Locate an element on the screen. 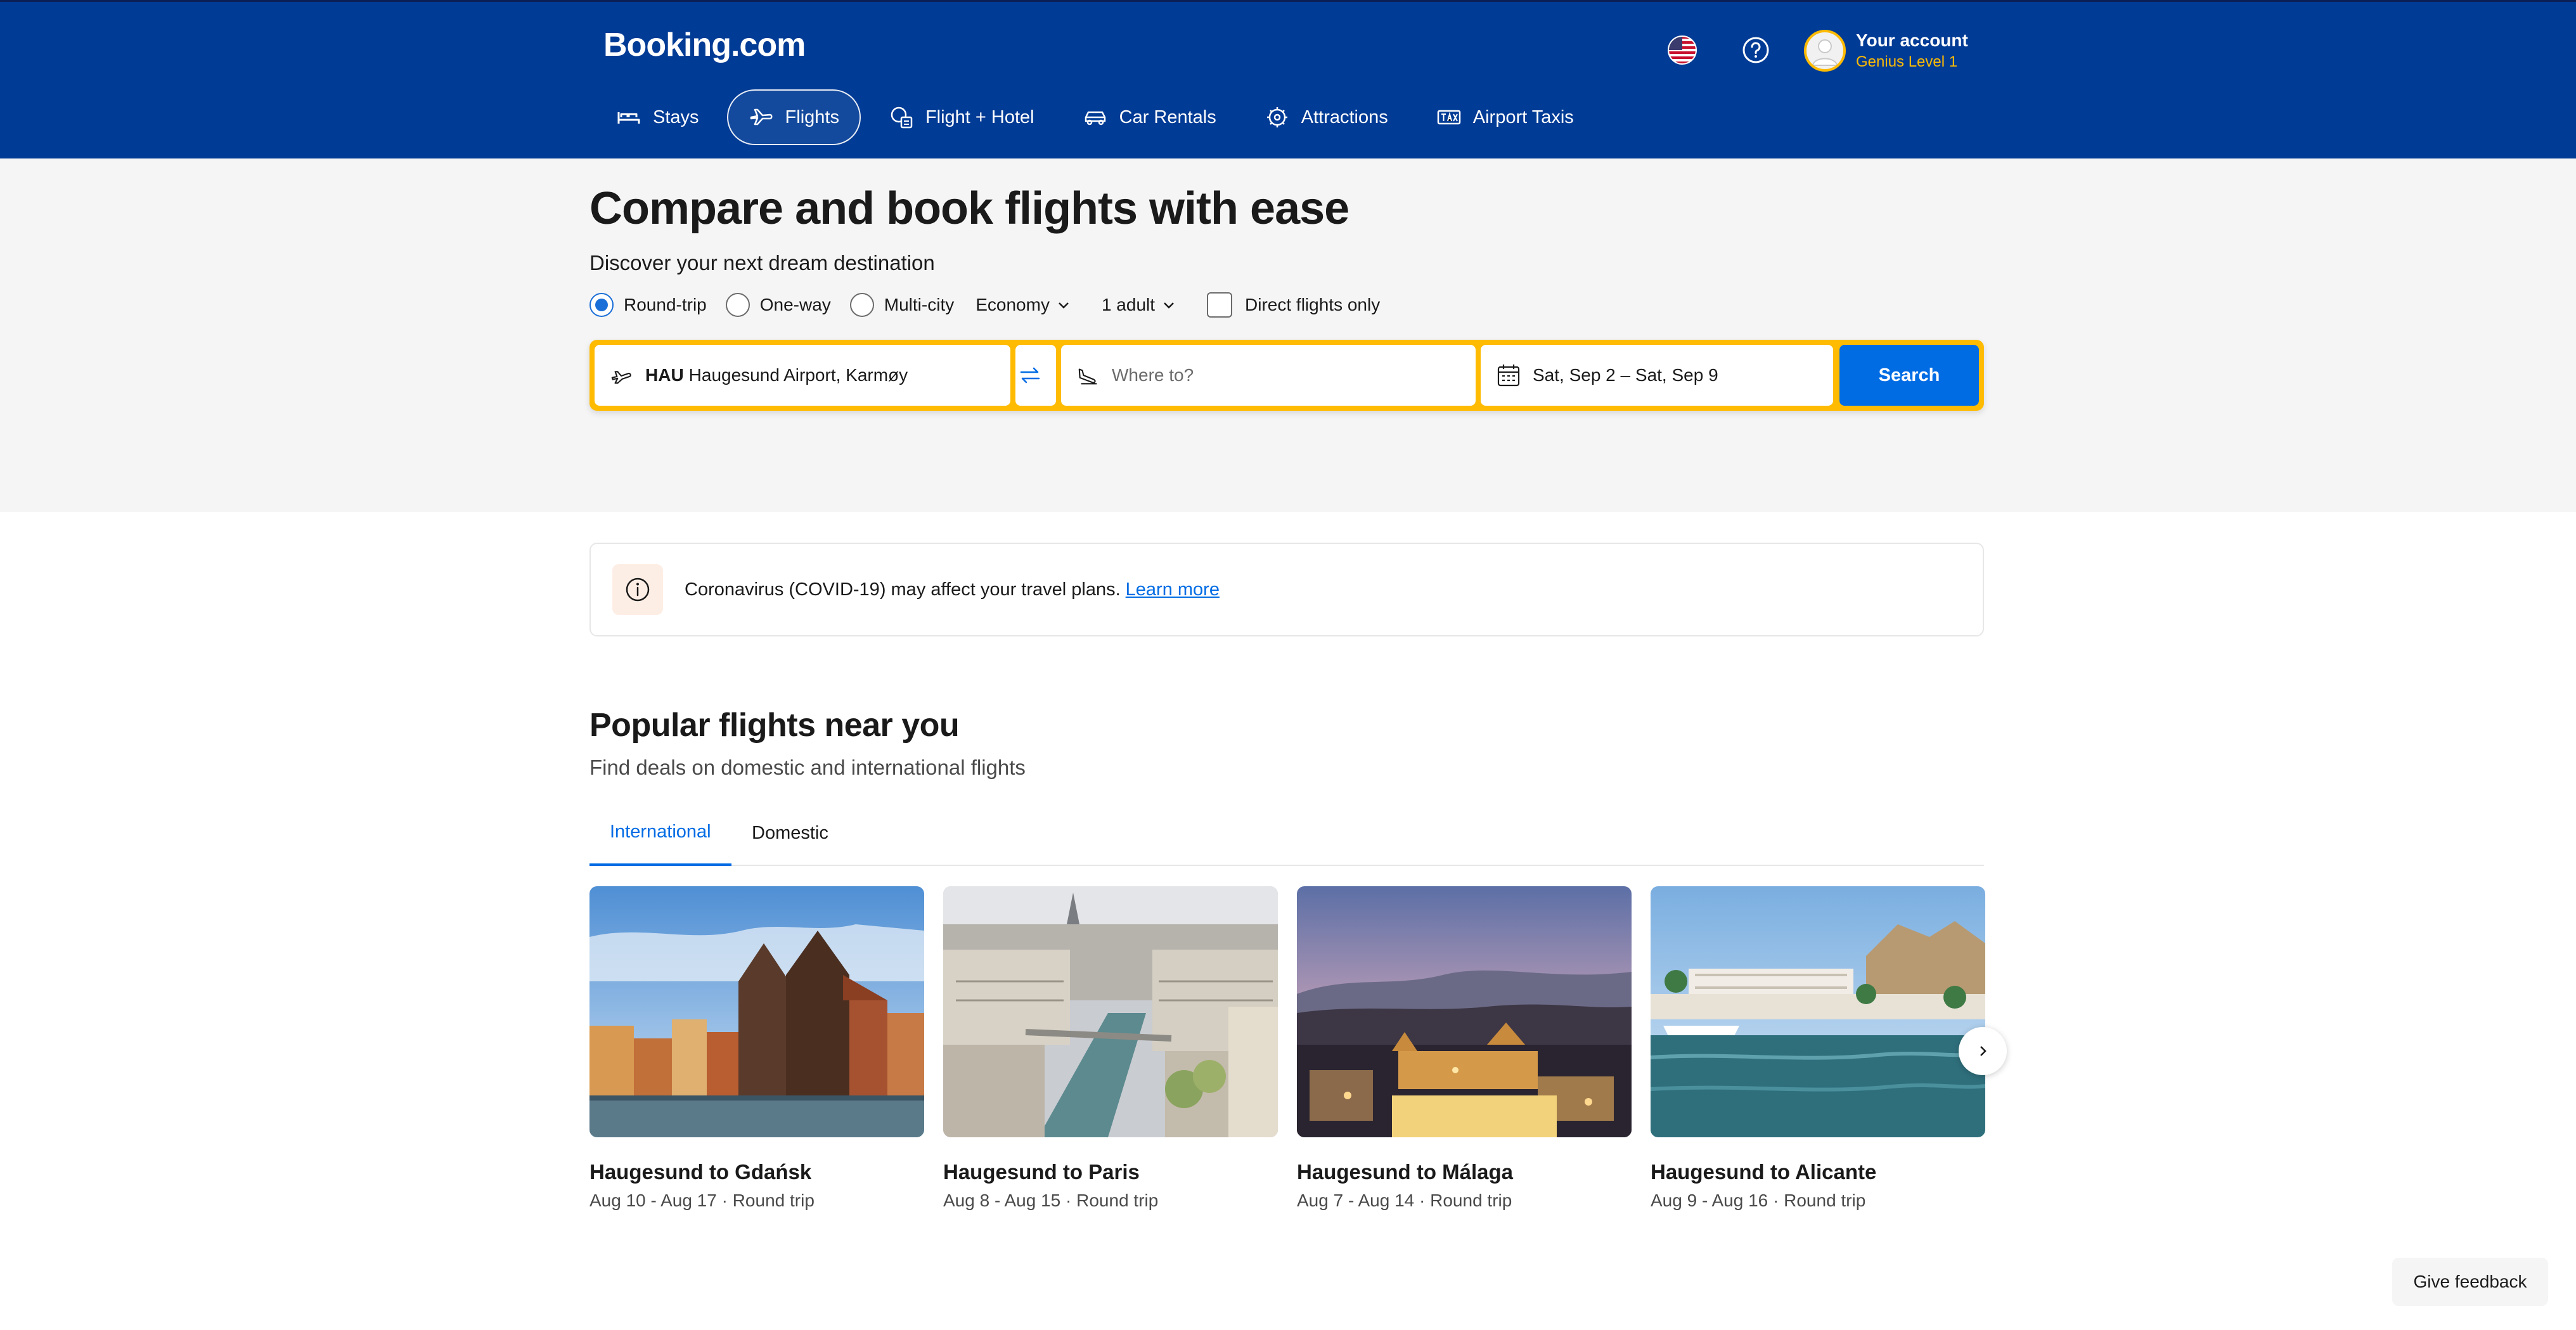 This screenshot has width=2576, height=1330. card-dates: Aug 10 - Aug 17 · Round trip is located at coordinates (702, 1200).